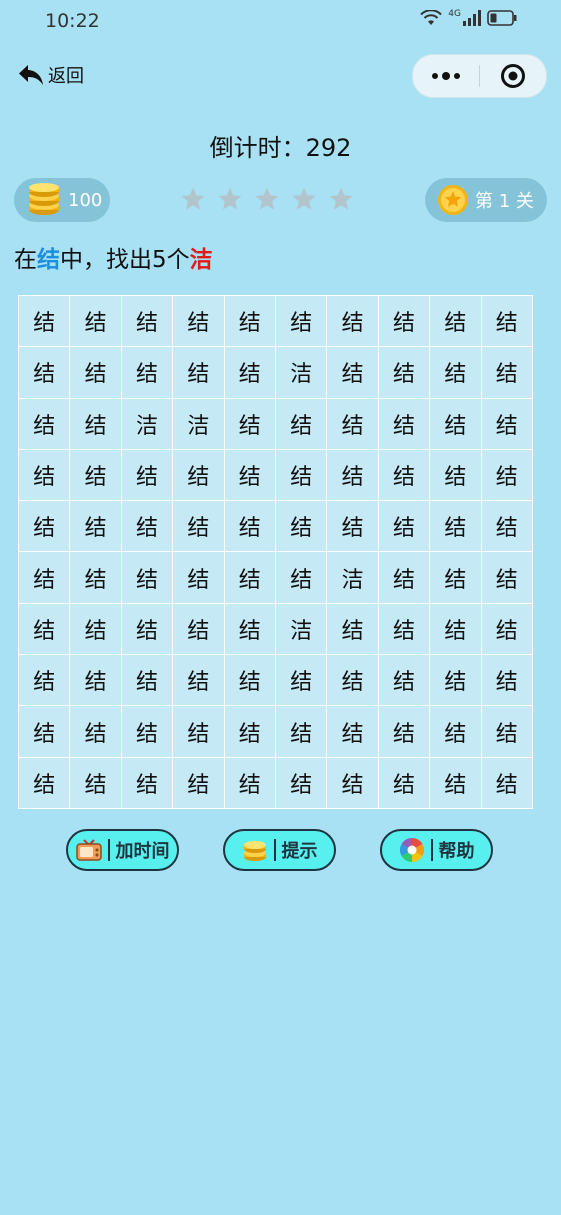  What do you see at coordinates (513, 76) in the screenshot?
I see `close-mini-program-button` at bounding box center [513, 76].